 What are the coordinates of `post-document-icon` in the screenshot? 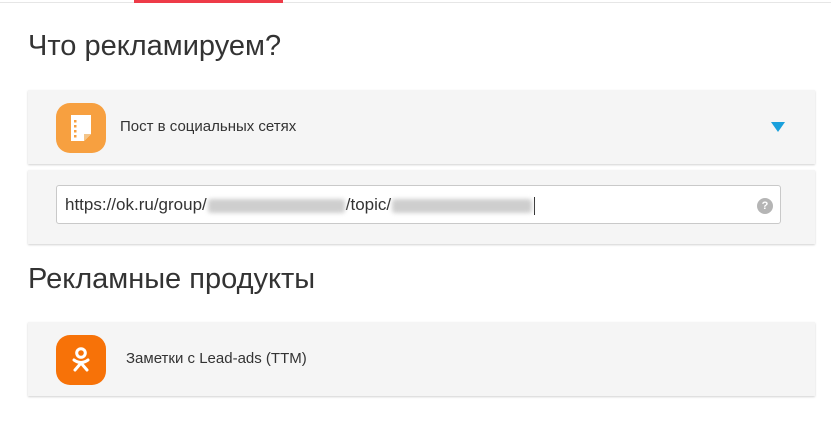 It's located at (81, 128).